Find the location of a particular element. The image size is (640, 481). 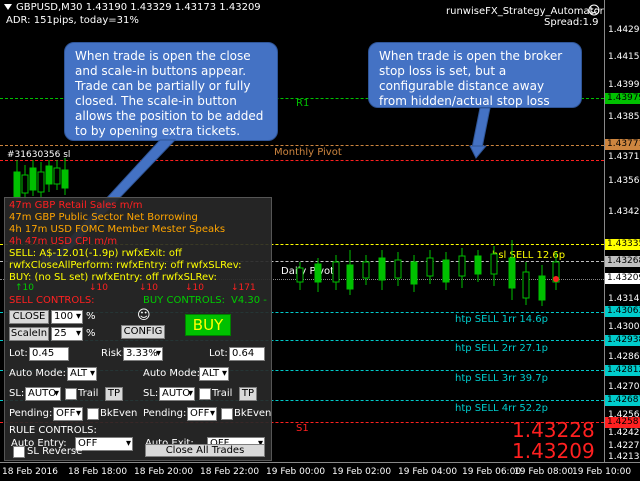

rule-controls-title: RULE CONTROLS: is located at coordinates (53, 430).